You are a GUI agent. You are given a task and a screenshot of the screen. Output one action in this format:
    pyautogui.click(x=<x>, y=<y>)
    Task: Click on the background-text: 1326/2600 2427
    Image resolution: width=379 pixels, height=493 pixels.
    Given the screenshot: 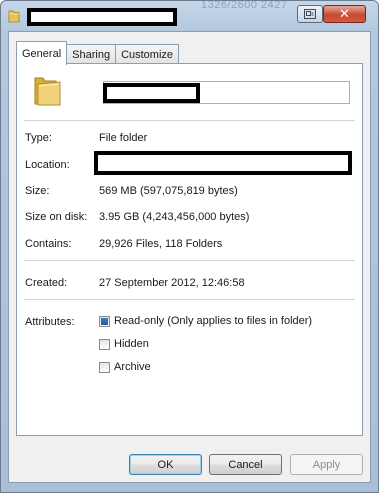 What is the action you would take?
    pyautogui.click(x=244, y=5)
    